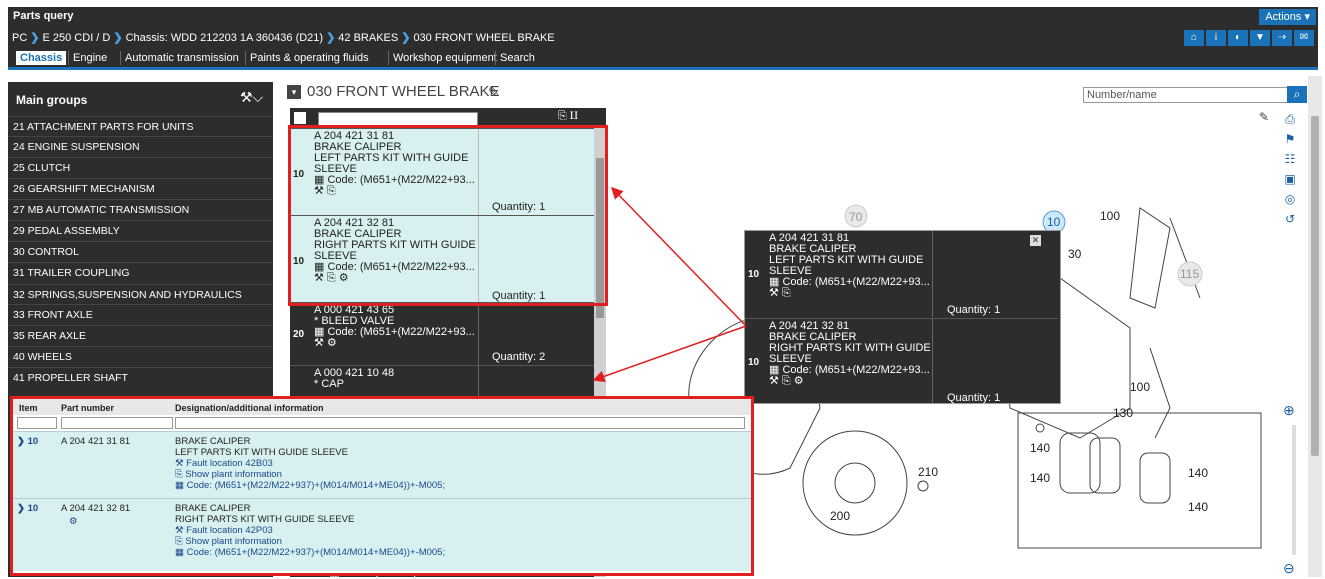 The image size is (1325, 579). Describe the element at coordinates (460, 423) in the screenshot. I see `designation-filter-input` at that location.